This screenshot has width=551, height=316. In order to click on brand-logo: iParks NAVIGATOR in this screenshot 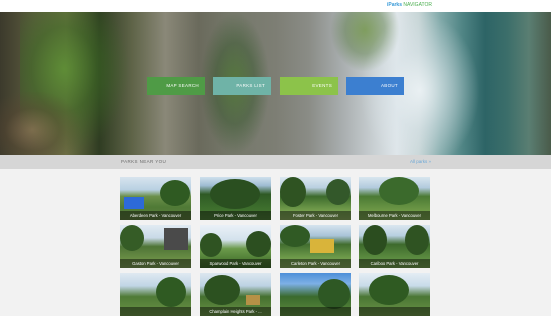, I will do `click(409, 5)`.